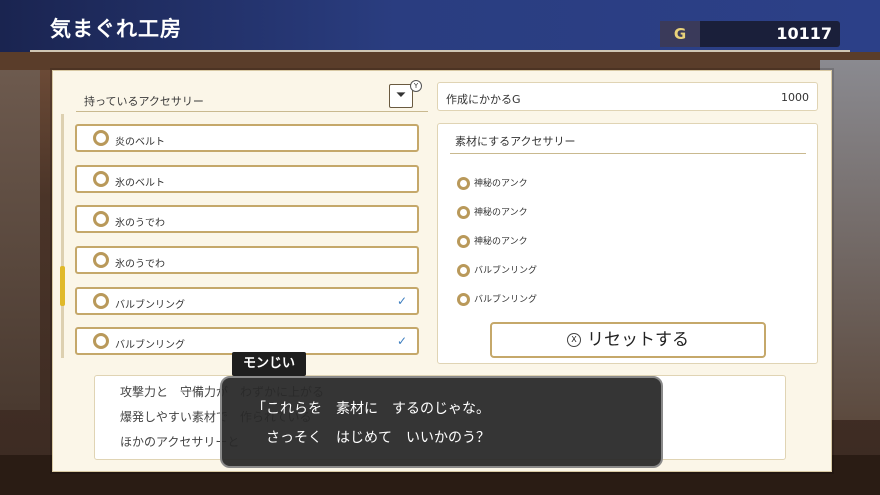 The image size is (880, 495). What do you see at coordinates (795, 97) in the screenshot?
I see `cost-value: 1000` at bounding box center [795, 97].